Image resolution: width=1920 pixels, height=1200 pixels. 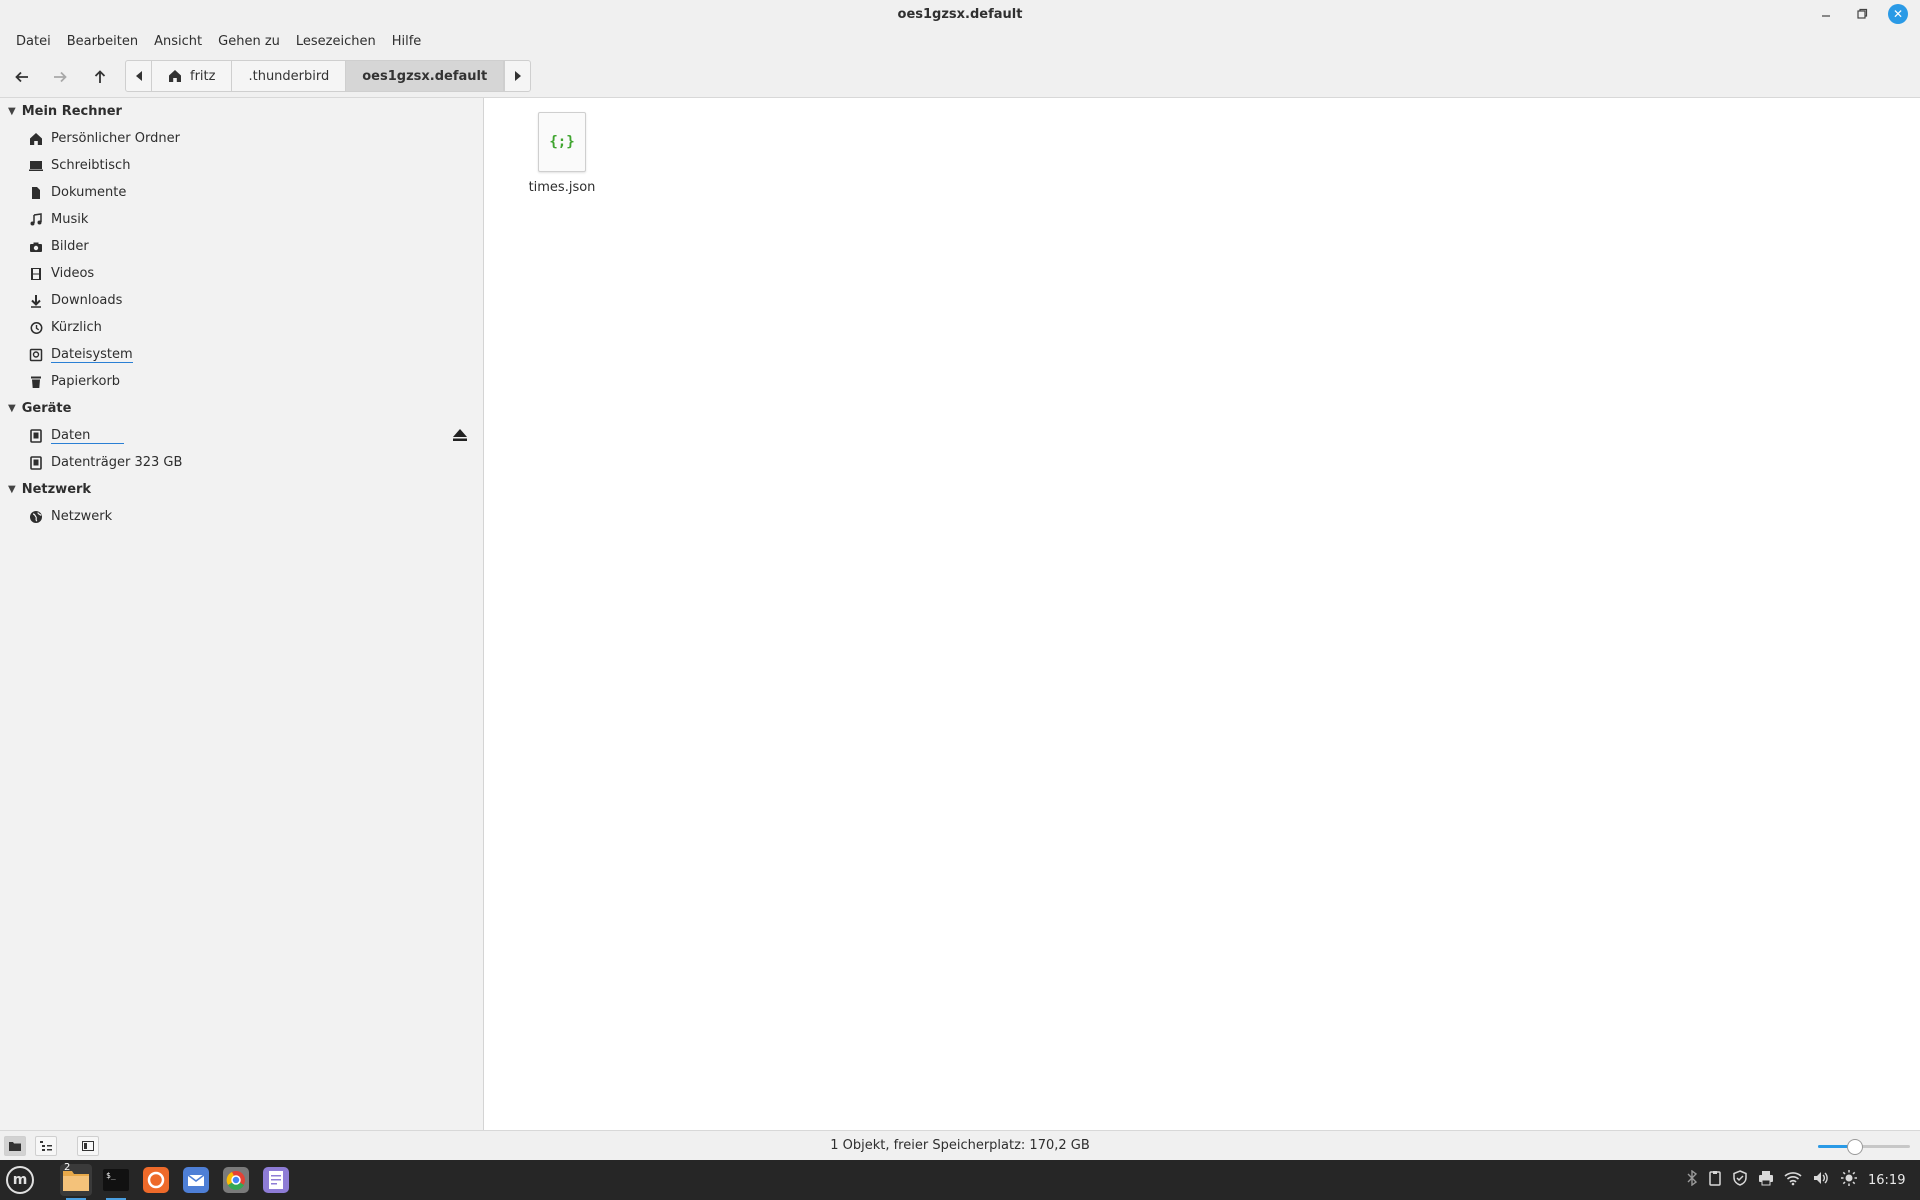 I want to click on taskbar-files-app: 2, so click(x=76, y=1181).